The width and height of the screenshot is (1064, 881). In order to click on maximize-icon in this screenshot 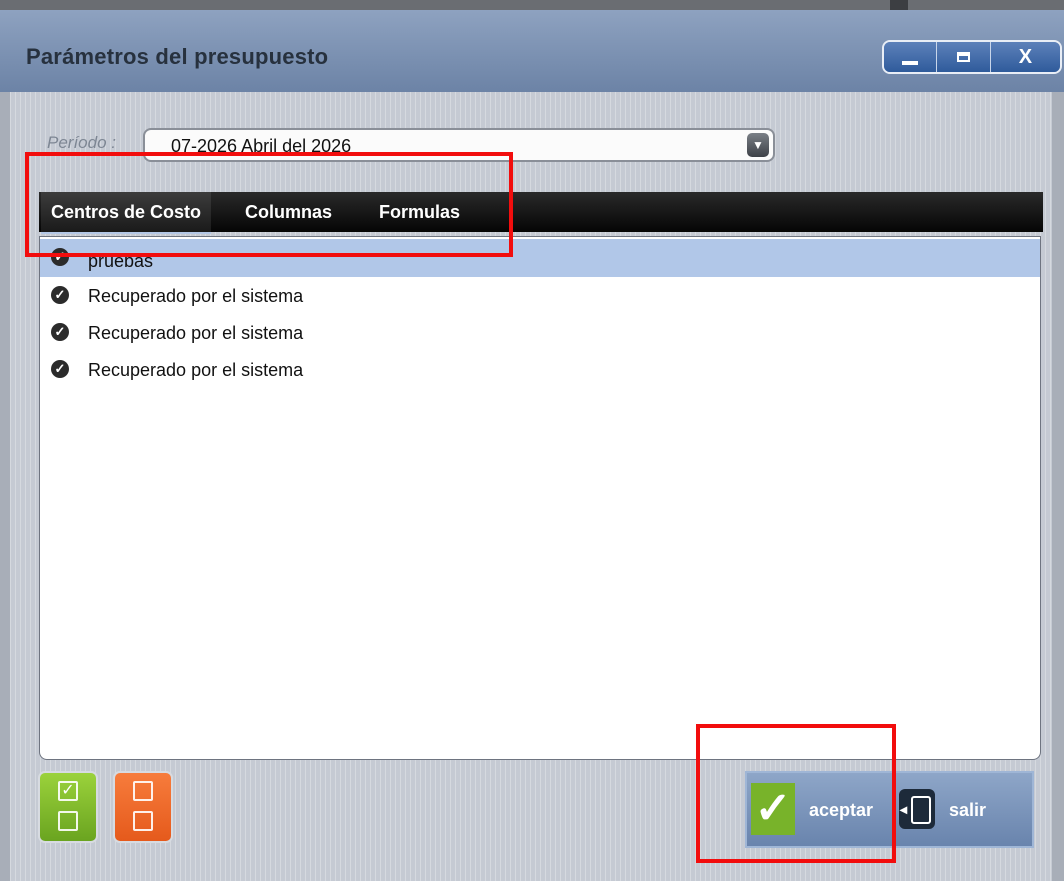, I will do `click(964, 57)`.